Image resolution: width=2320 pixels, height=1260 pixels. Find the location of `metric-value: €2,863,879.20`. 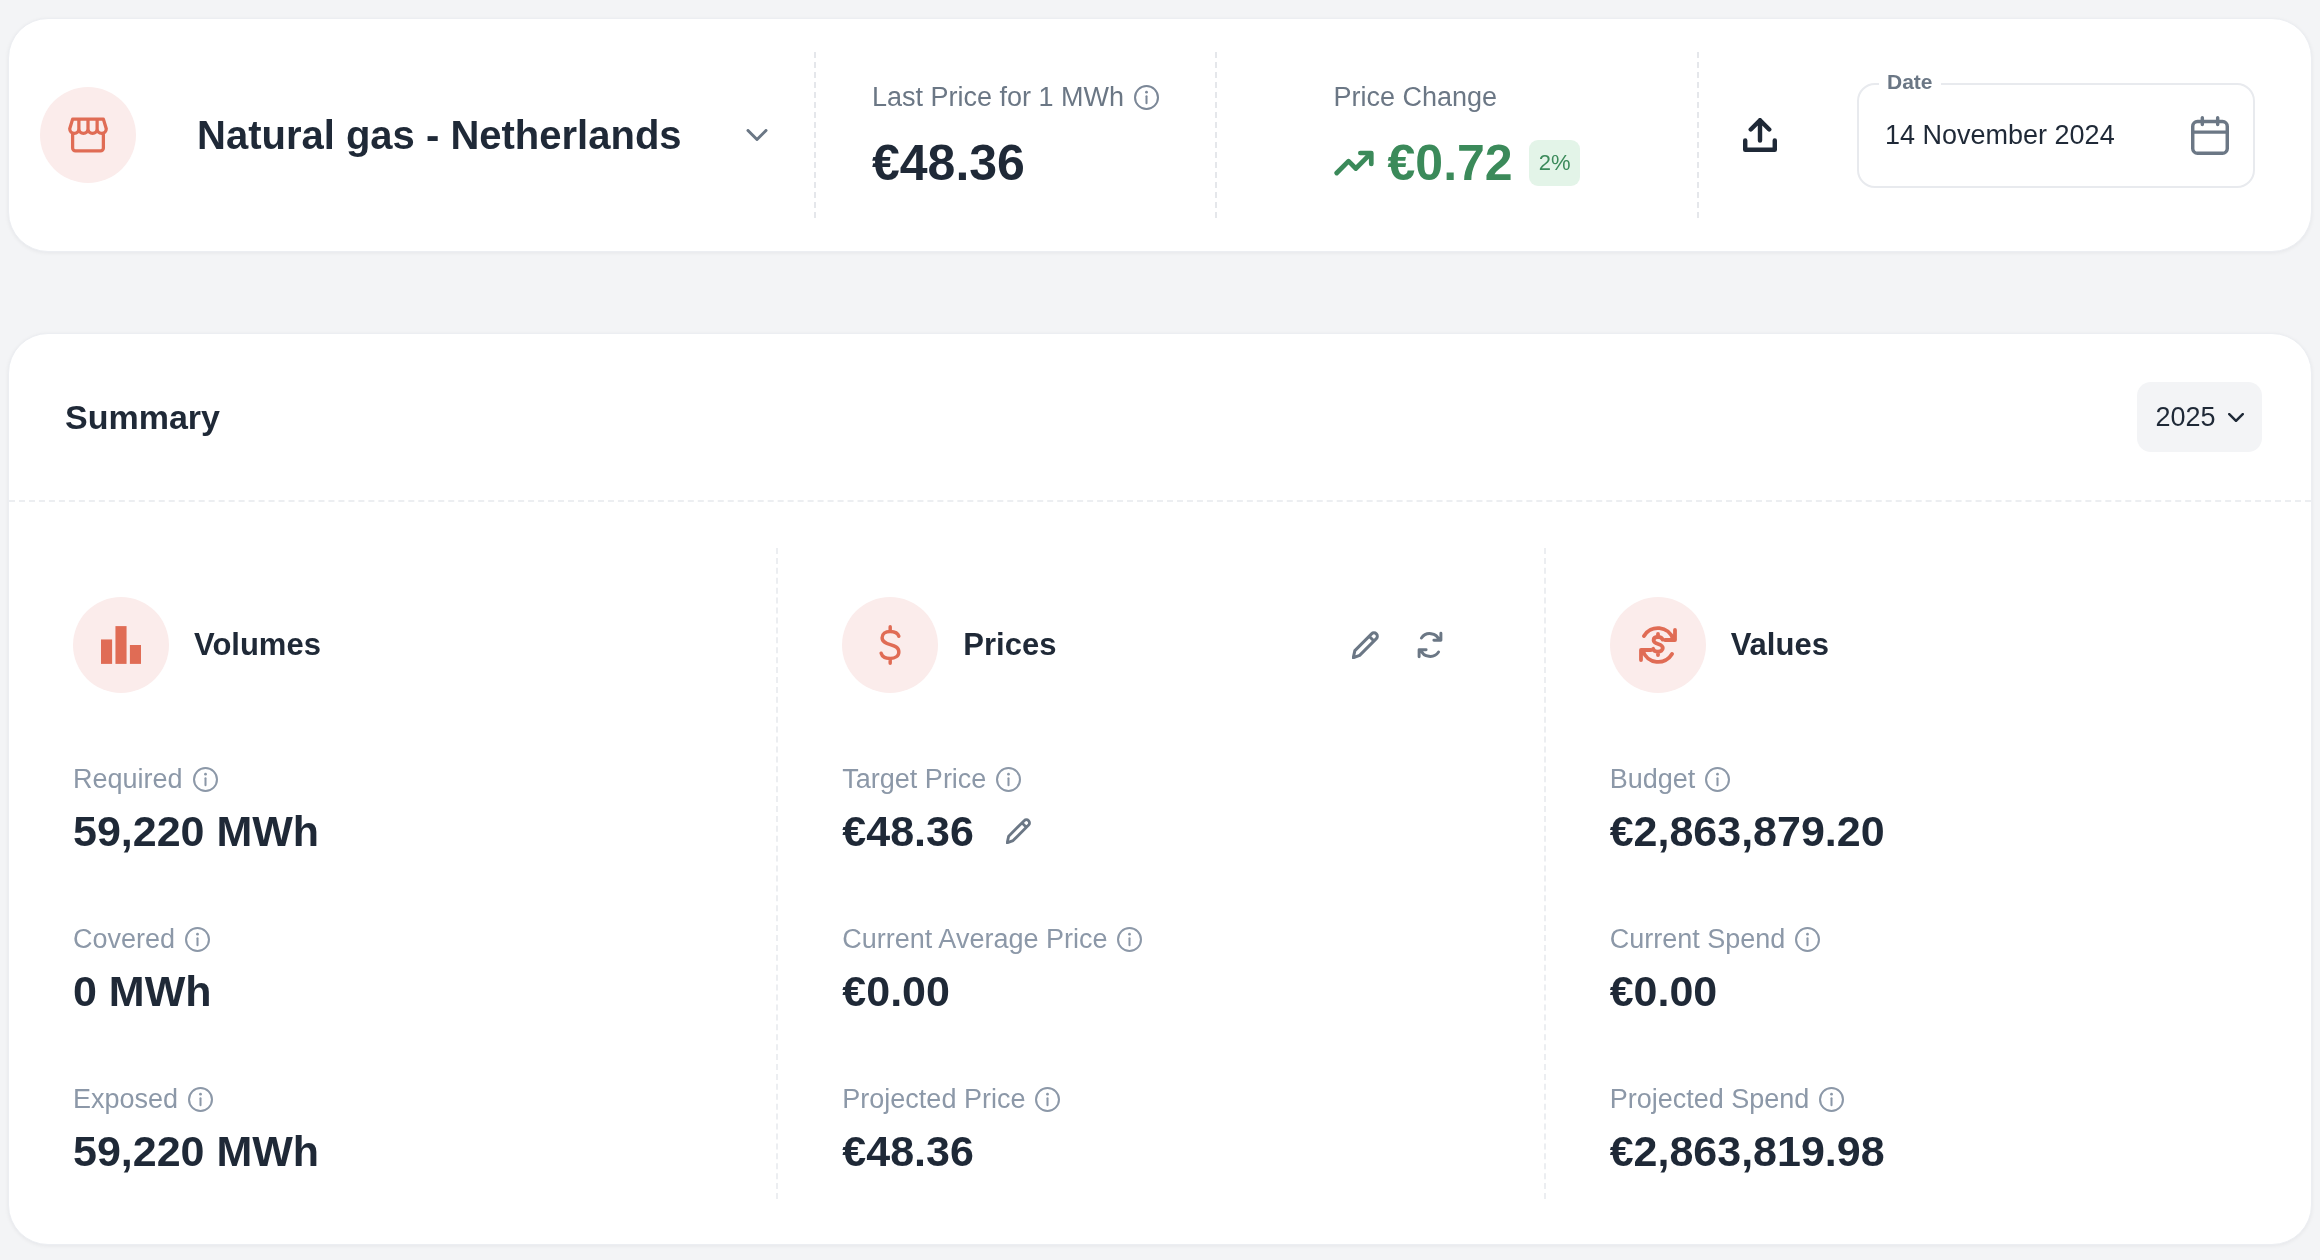

metric-value: €2,863,879.20 is located at coordinates (1747, 831).